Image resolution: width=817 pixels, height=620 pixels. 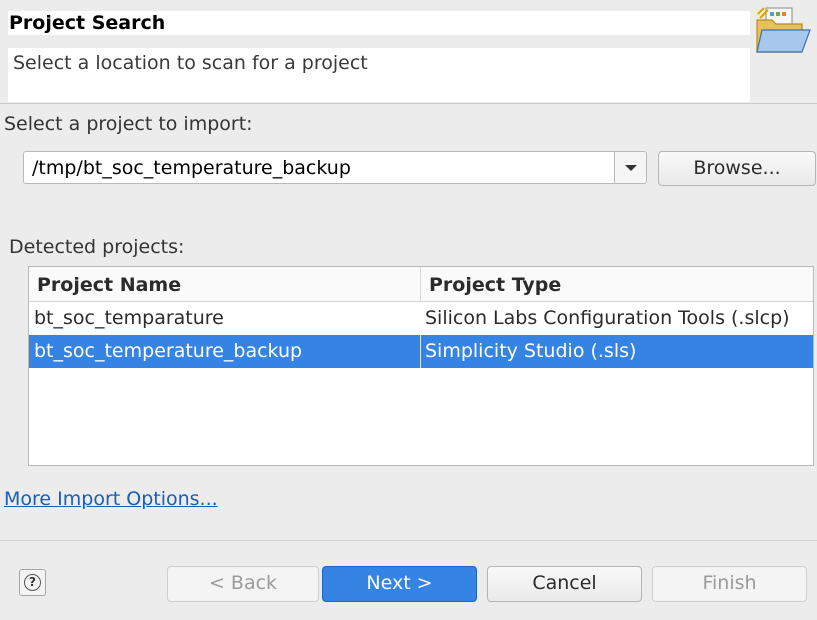 I want to click on finish-button: Finish, so click(x=729, y=584).